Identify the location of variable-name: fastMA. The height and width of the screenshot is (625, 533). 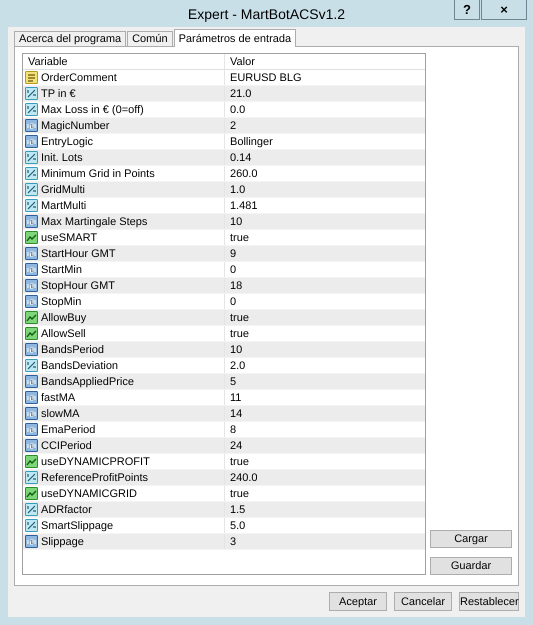
(58, 398).